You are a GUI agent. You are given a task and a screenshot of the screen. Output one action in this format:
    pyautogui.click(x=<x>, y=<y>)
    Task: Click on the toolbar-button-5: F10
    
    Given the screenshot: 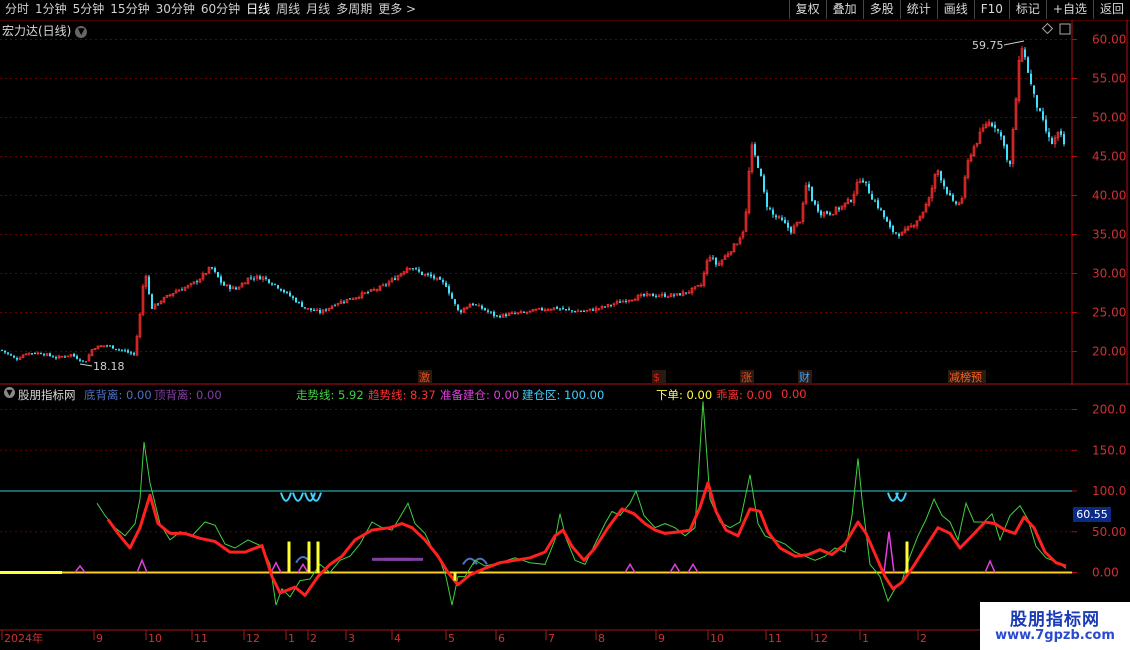 What is the action you would take?
    pyautogui.click(x=991, y=9)
    